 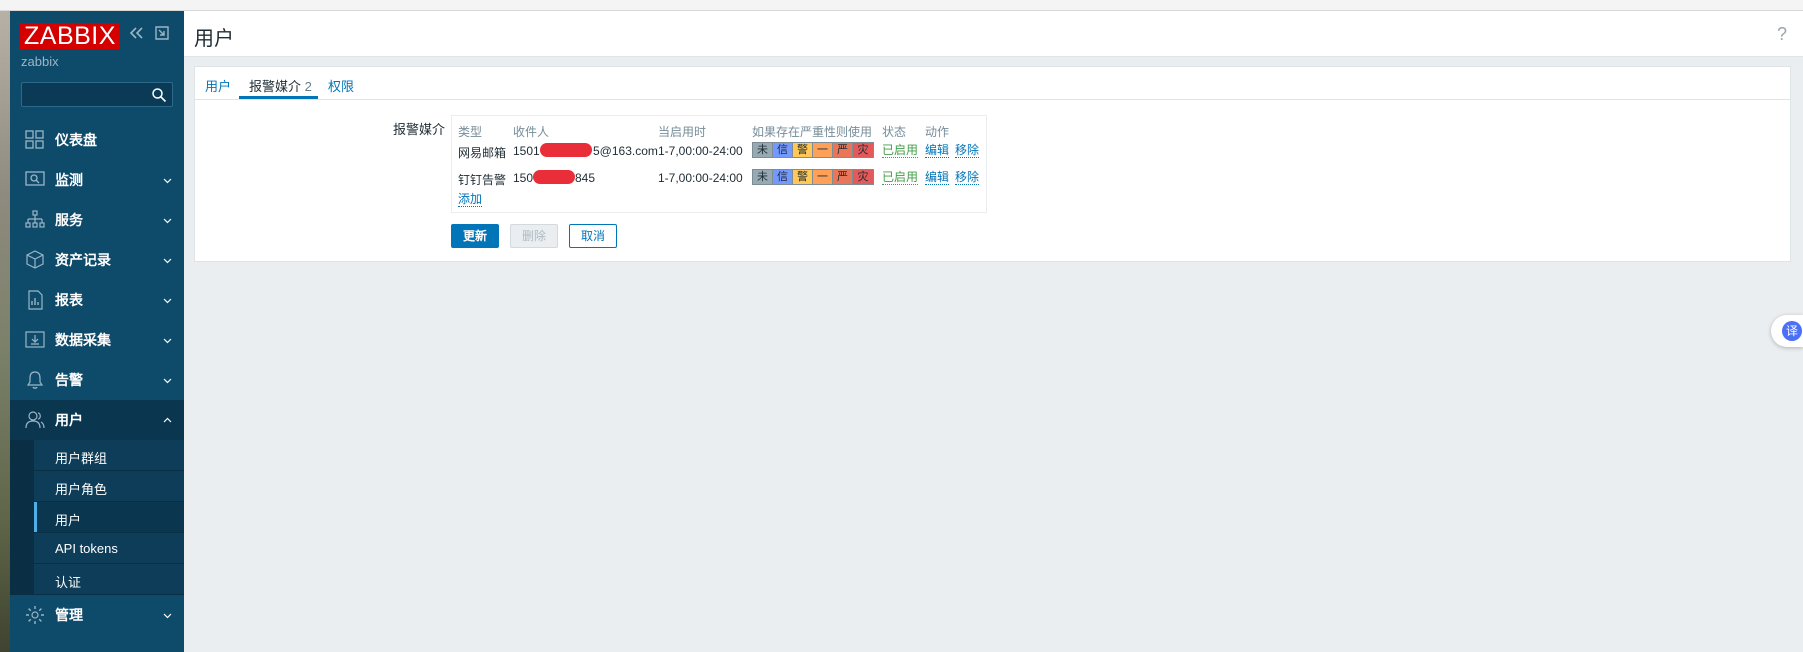 What do you see at coordinates (534, 236) in the screenshot?
I see `delete-button: 删除` at bounding box center [534, 236].